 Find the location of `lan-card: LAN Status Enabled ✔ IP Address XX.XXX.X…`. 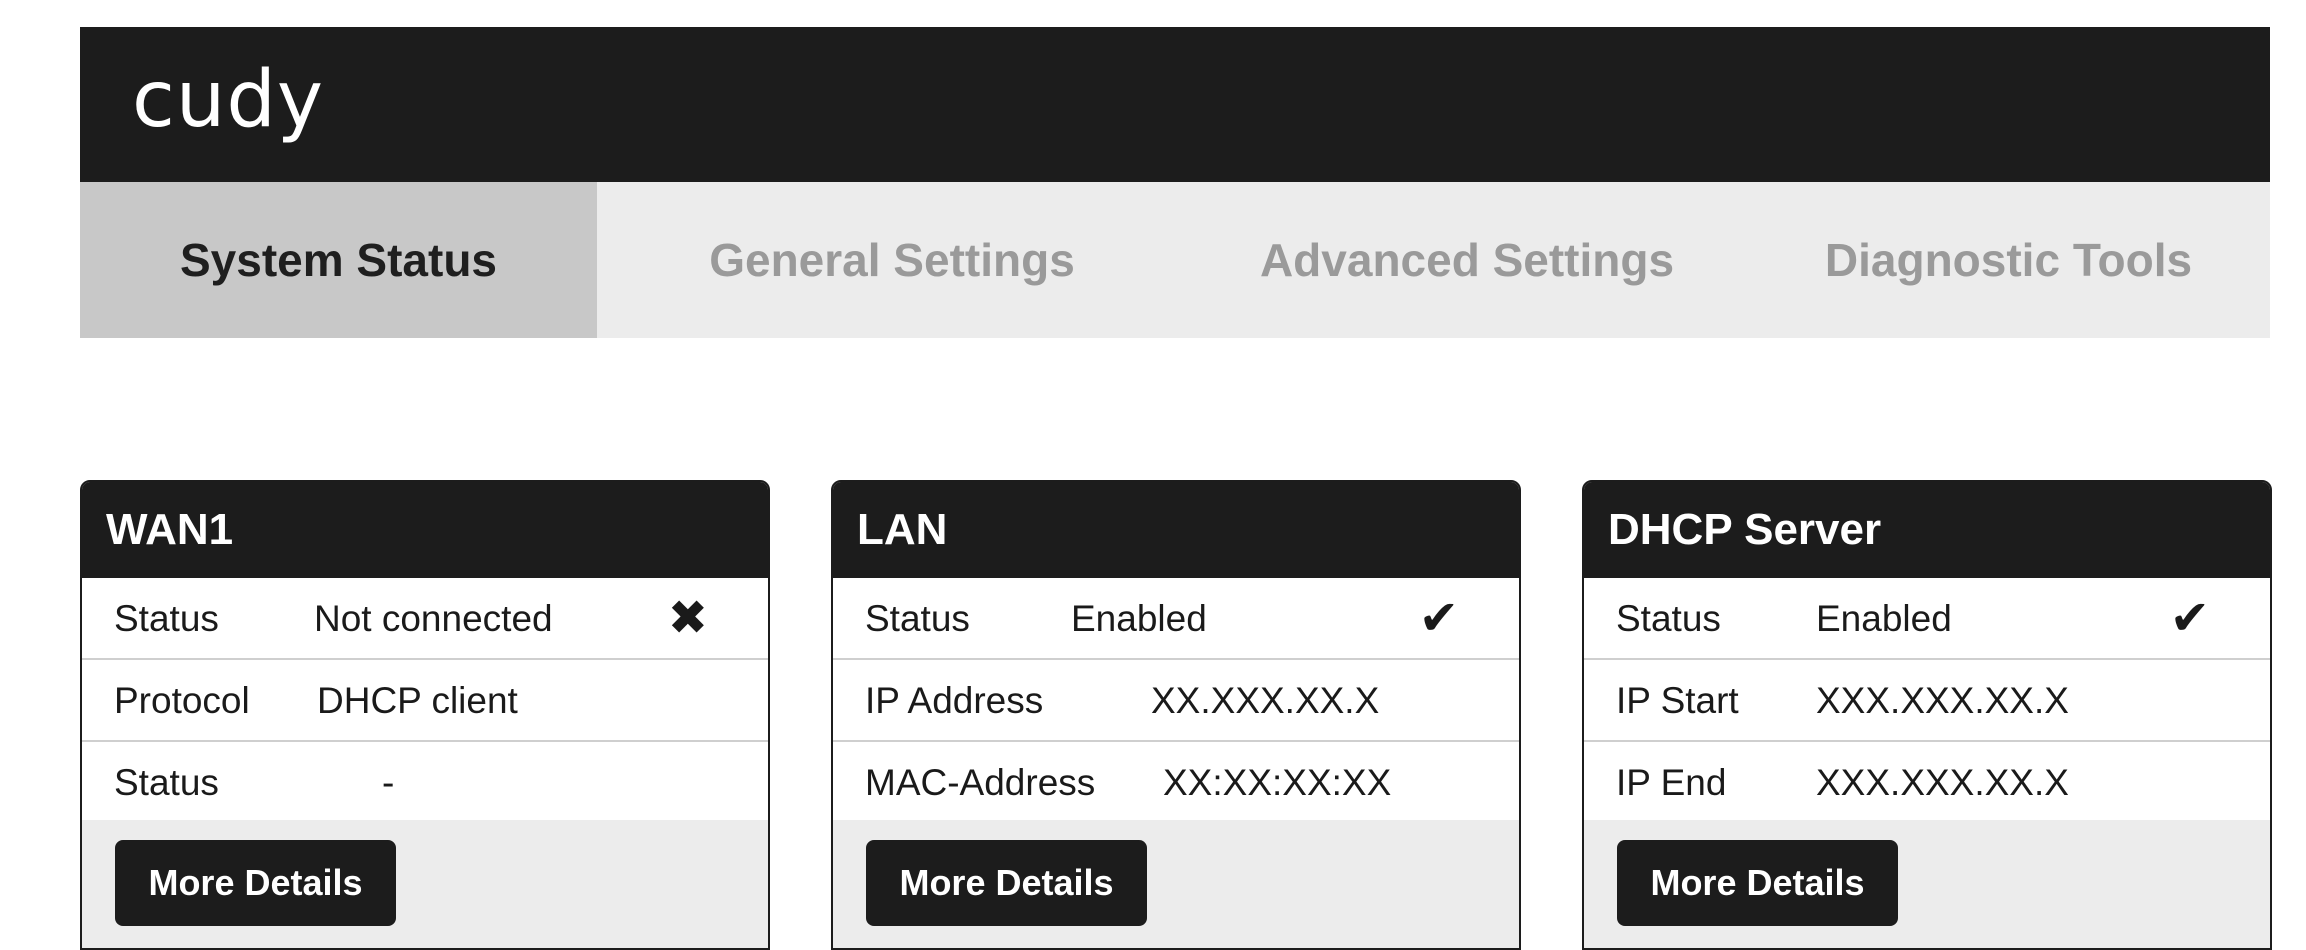

lan-card: LAN Status Enabled ✔ IP Address XX.XXX.X… is located at coordinates (1176, 715).